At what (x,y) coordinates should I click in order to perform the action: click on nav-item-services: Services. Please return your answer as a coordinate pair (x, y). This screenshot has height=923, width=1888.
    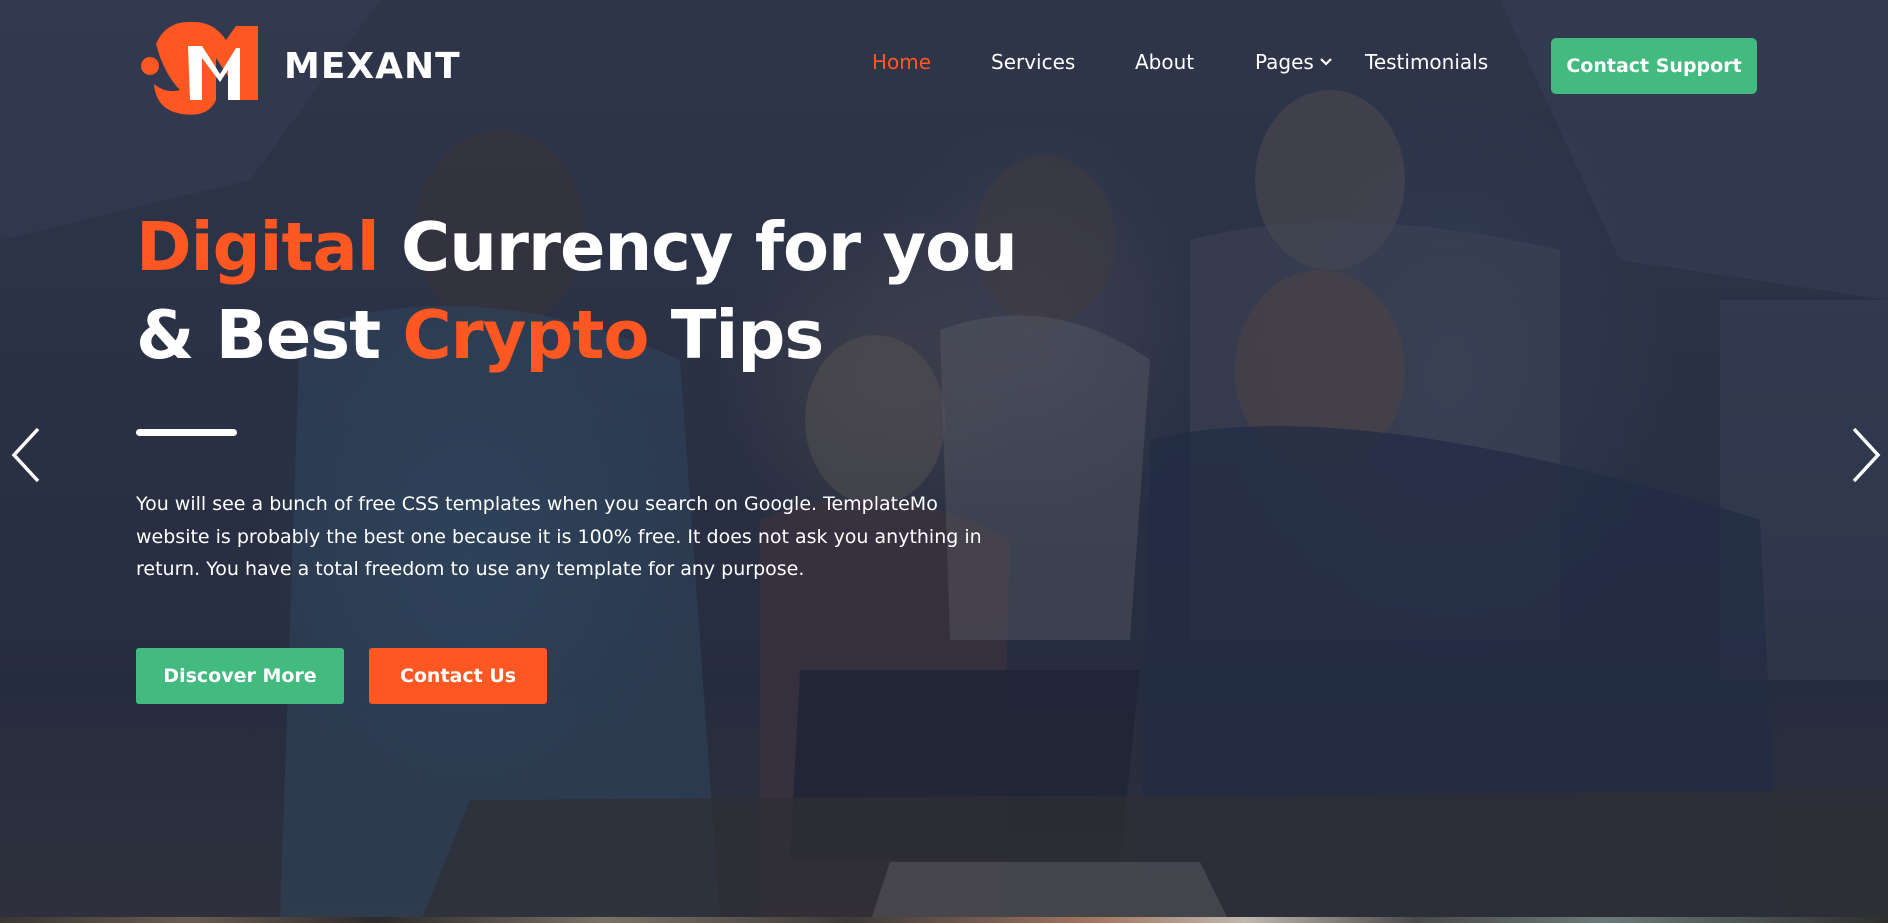
    Looking at the image, I should click on (1033, 62).